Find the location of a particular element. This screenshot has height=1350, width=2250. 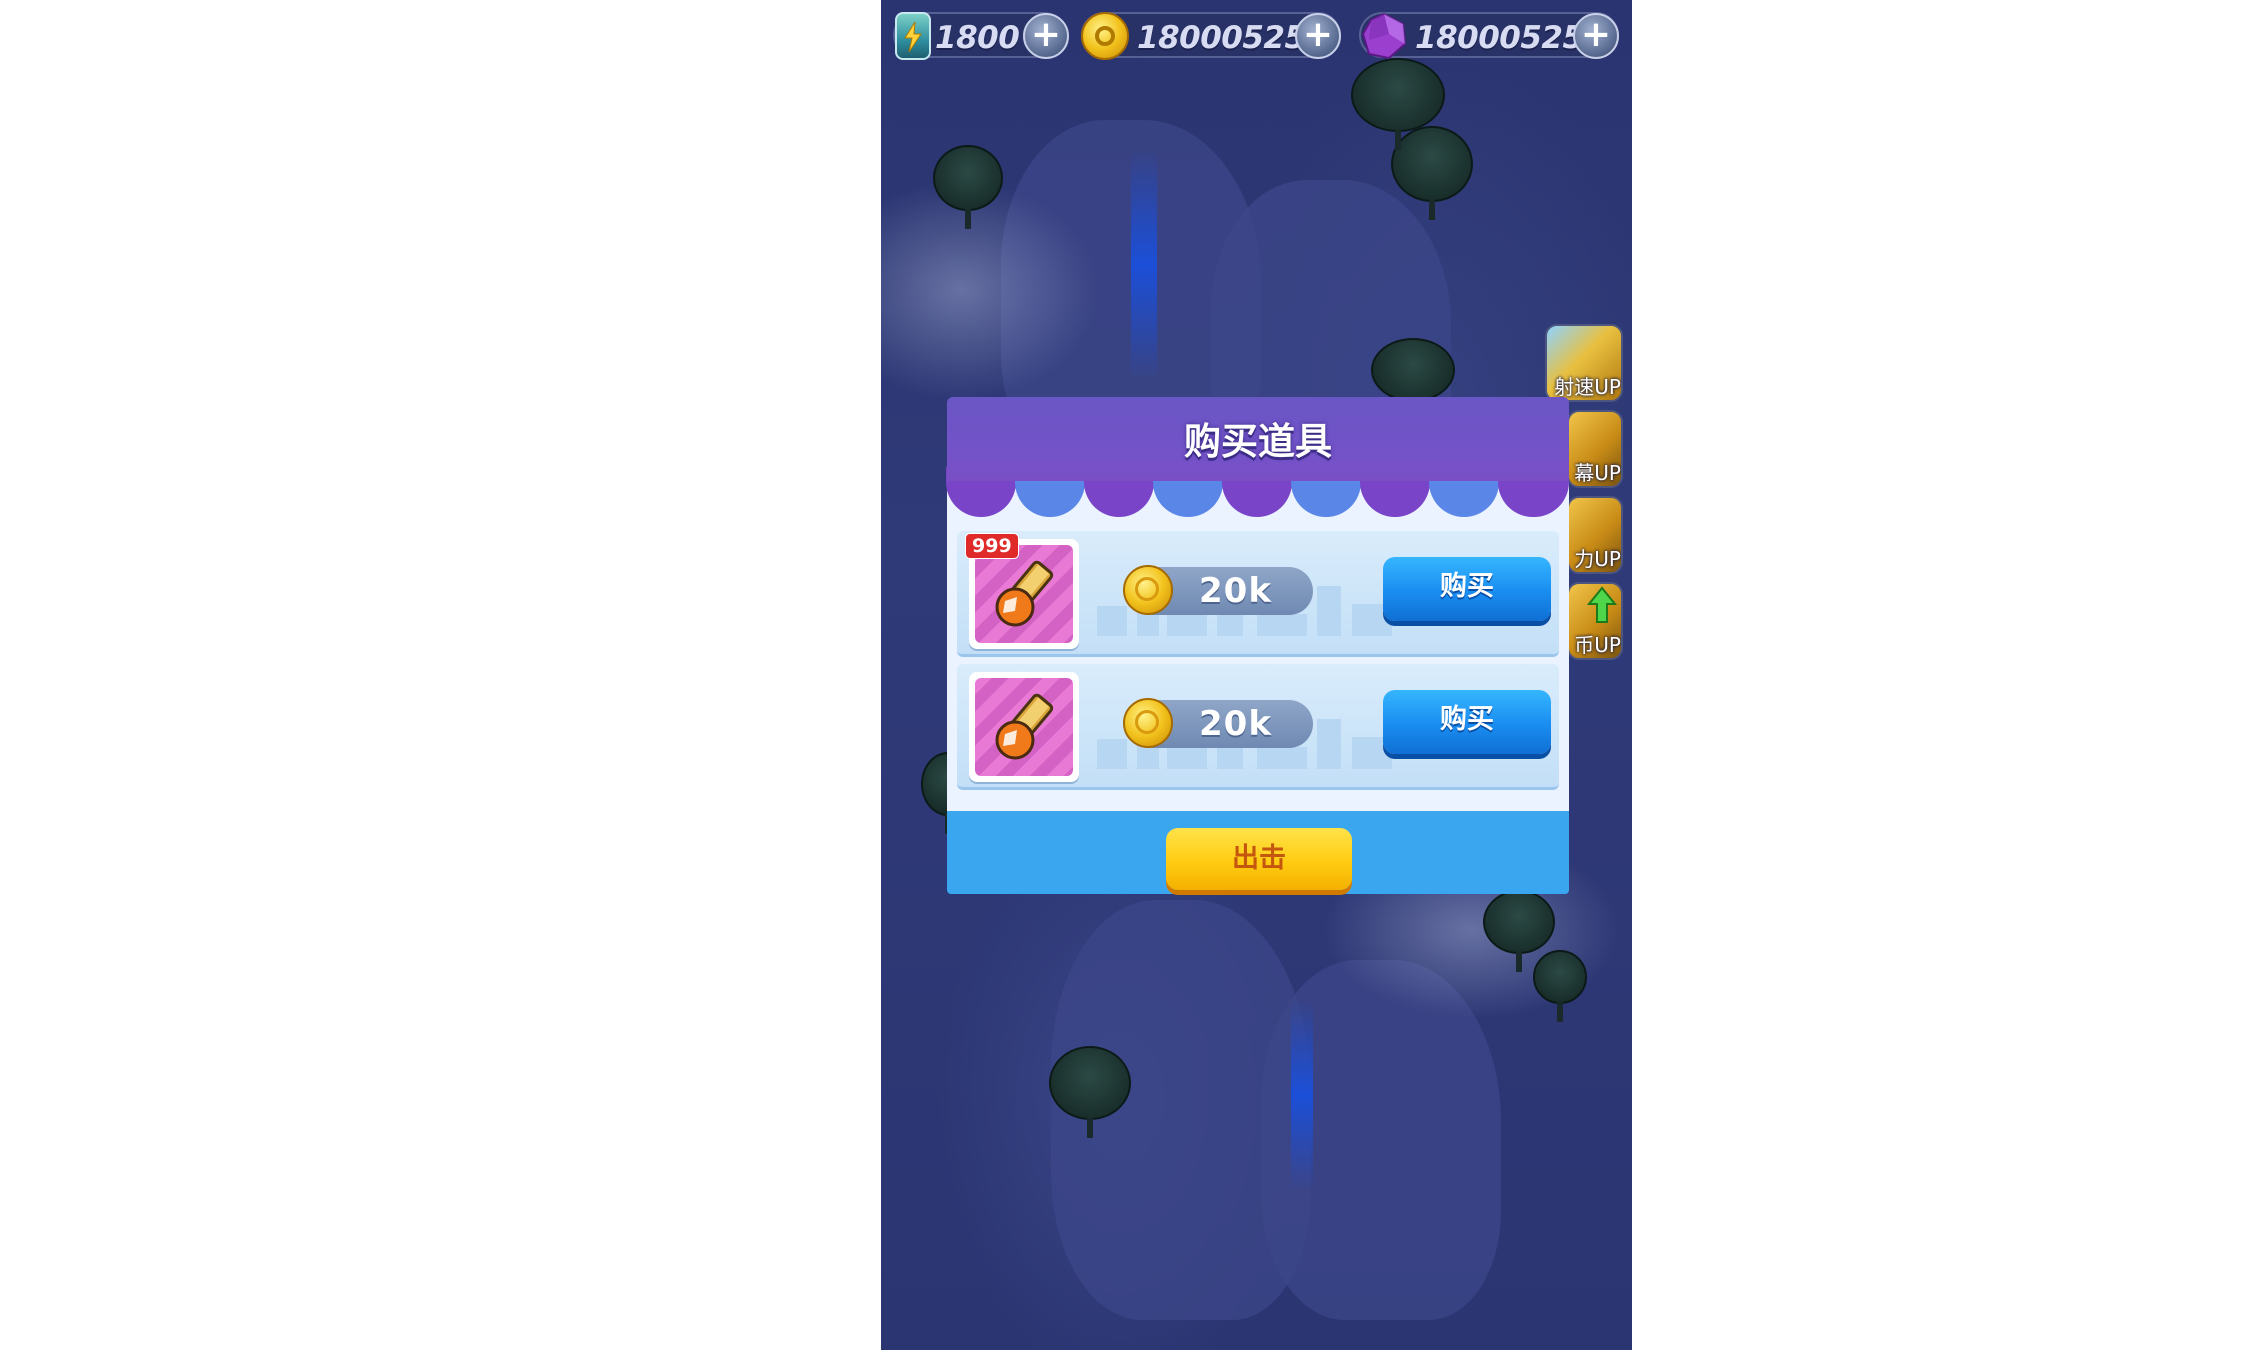

barrage-up-label: 幕UP is located at coordinates (1597, 473).